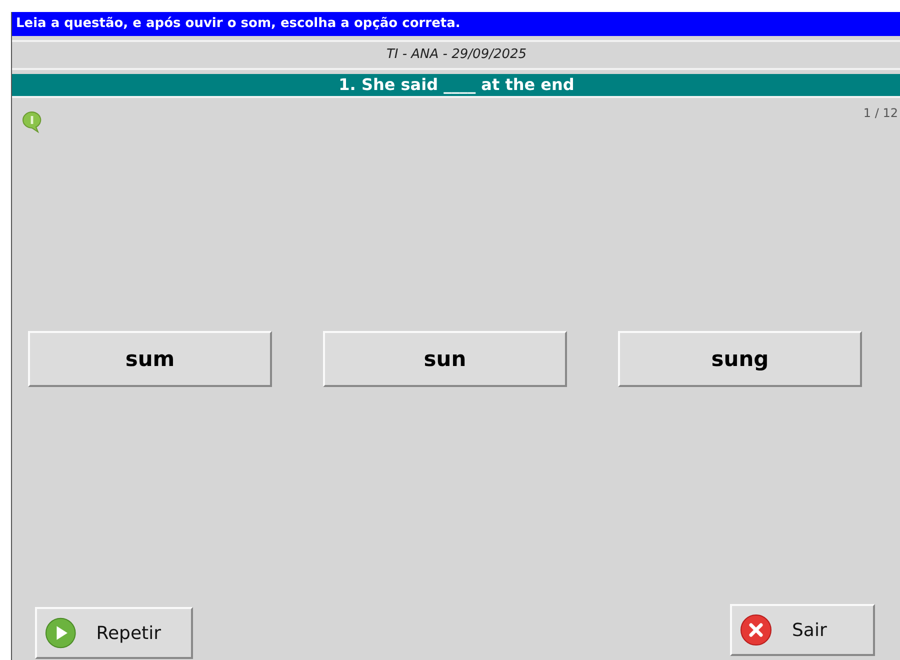  Describe the element at coordinates (456, 55) in the screenshot. I see `subtitle-bar: TI - ANA - 29/09/2025` at that location.